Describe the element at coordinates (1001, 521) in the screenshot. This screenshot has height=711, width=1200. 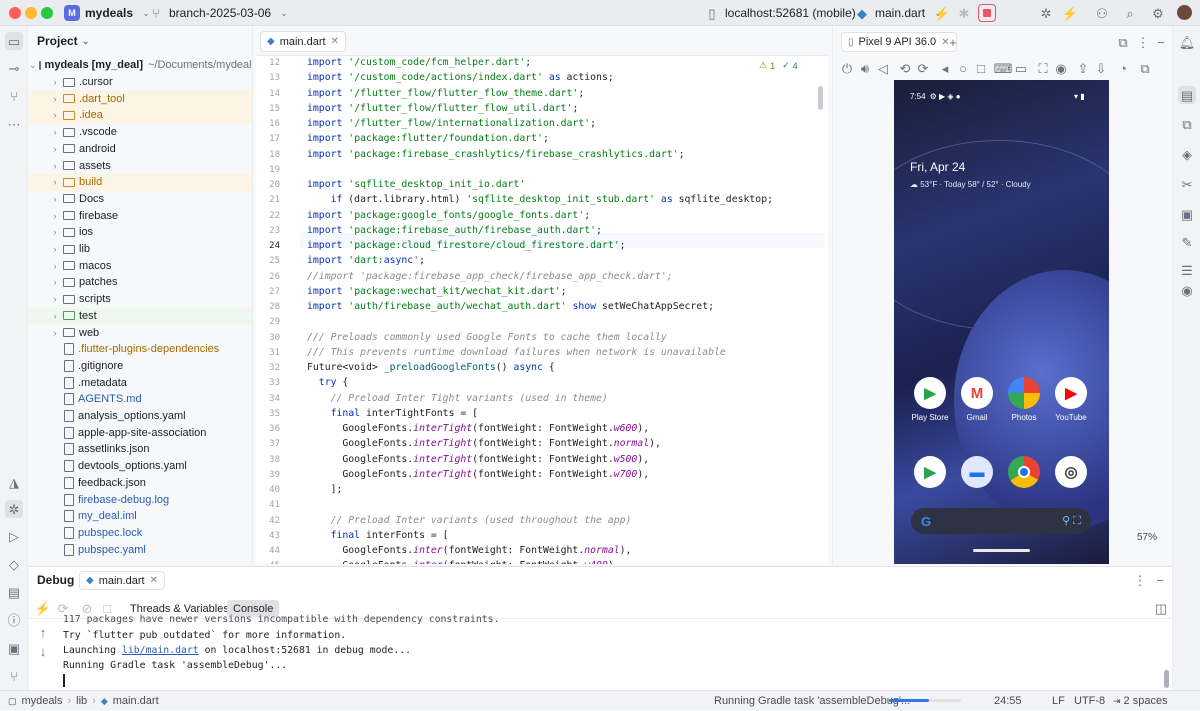
I see `search-widget: G ⚲ ⛶` at that location.